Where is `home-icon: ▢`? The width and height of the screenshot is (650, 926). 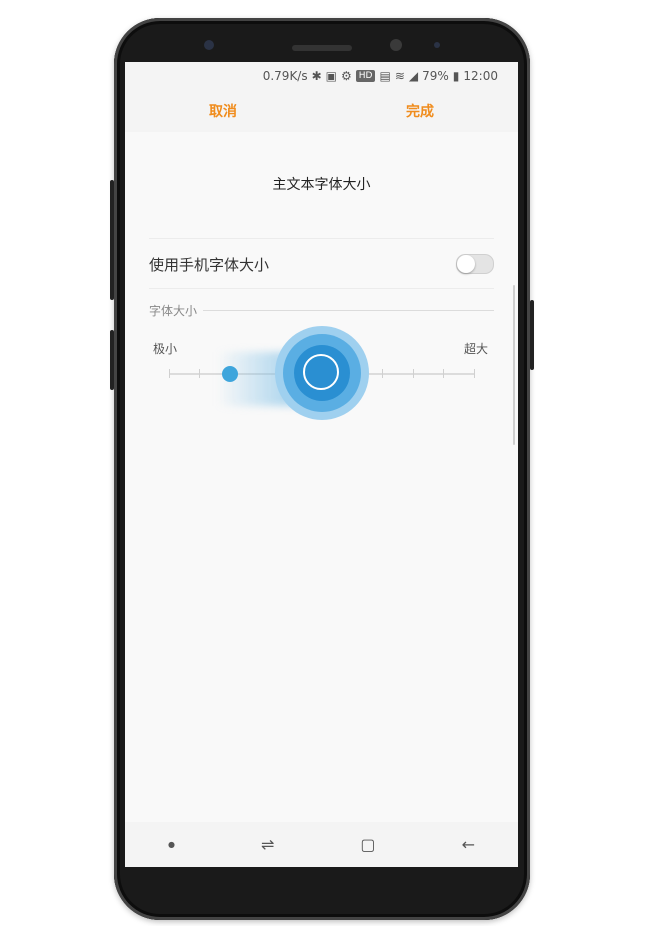
home-icon: ▢ is located at coordinates (367, 844).